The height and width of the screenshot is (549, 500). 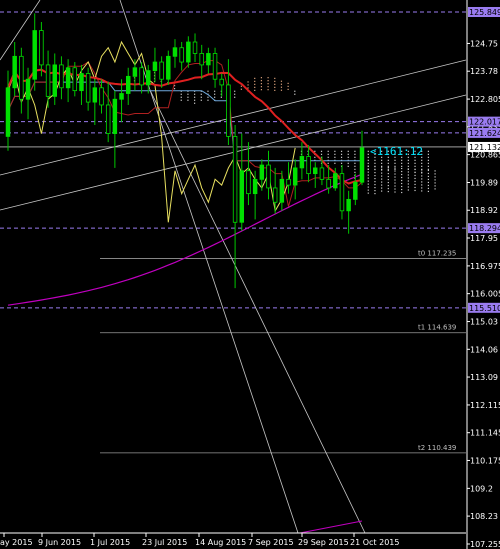 What do you see at coordinates (485, 405) in the screenshot?
I see `price-tick-label: 112.115` at bounding box center [485, 405].